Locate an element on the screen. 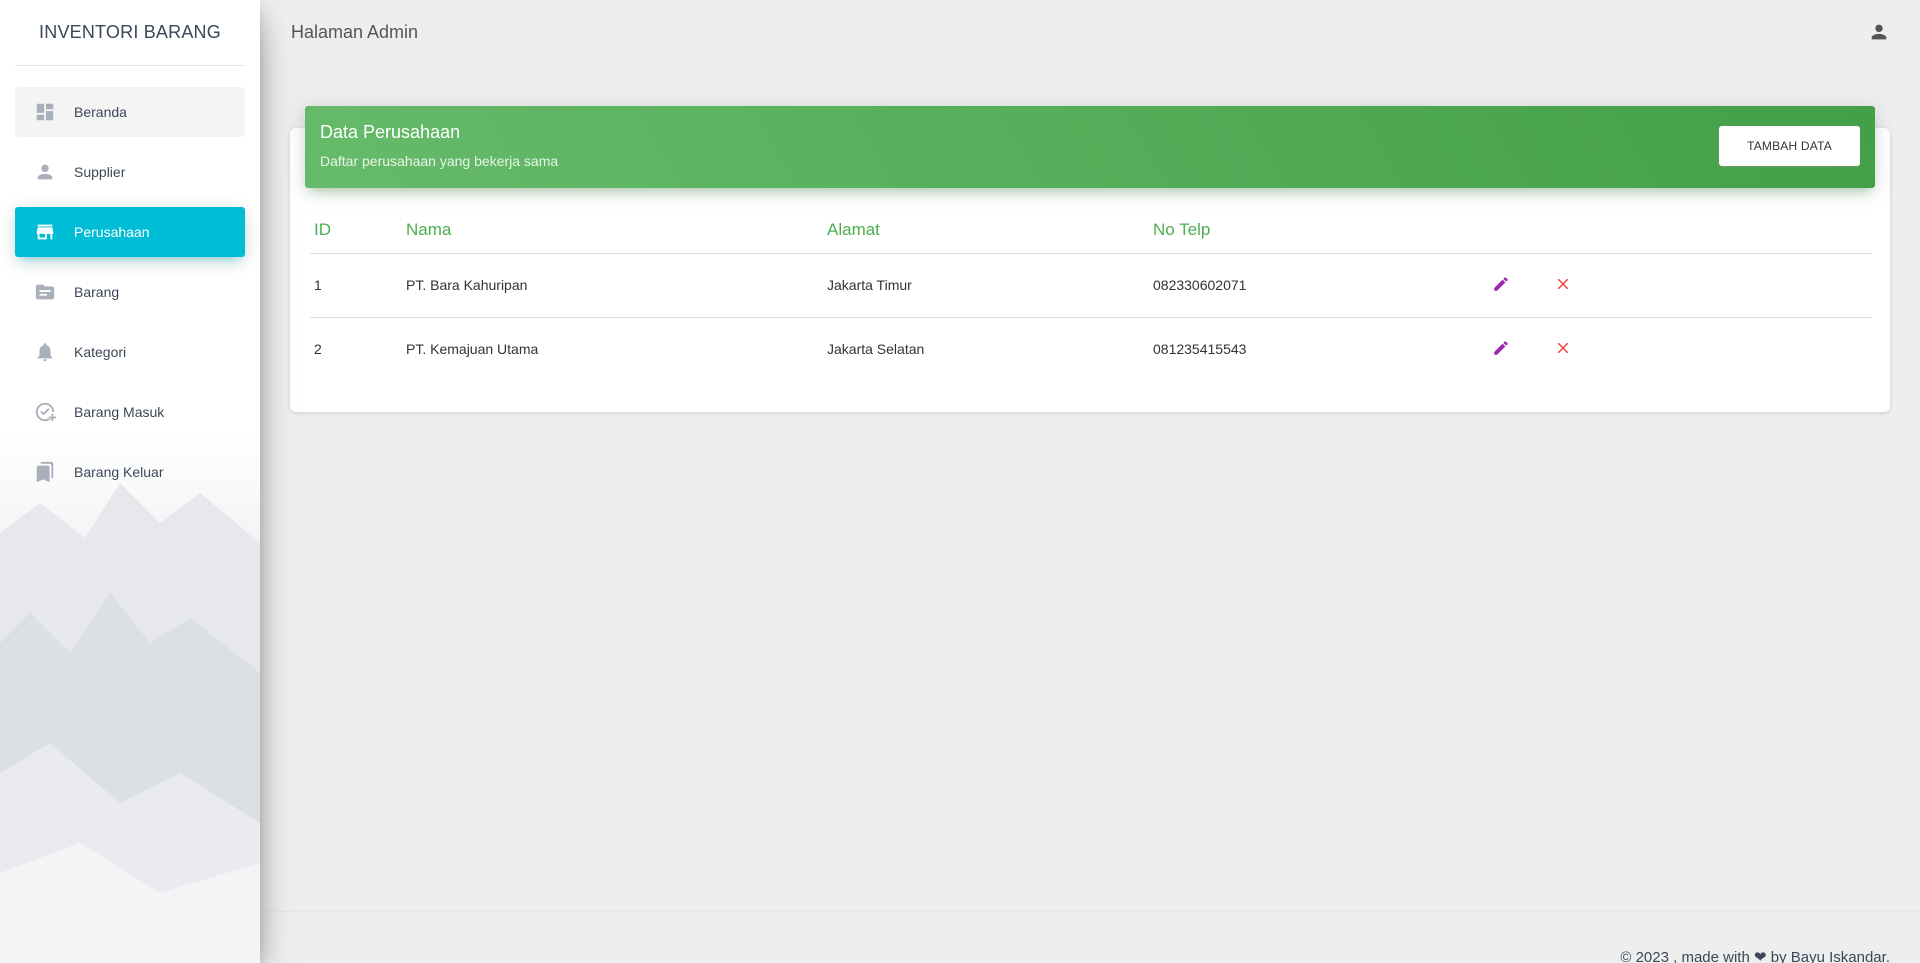 The image size is (1920, 963). column-header-alamat: Alamat is located at coordinates (986, 231).